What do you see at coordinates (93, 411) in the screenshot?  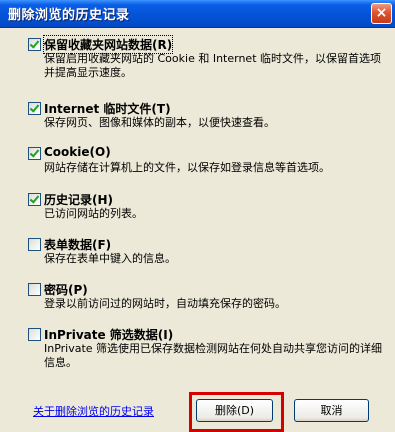 I see `help-link: 关于删除浏览的历史记录` at bounding box center [93, 411].